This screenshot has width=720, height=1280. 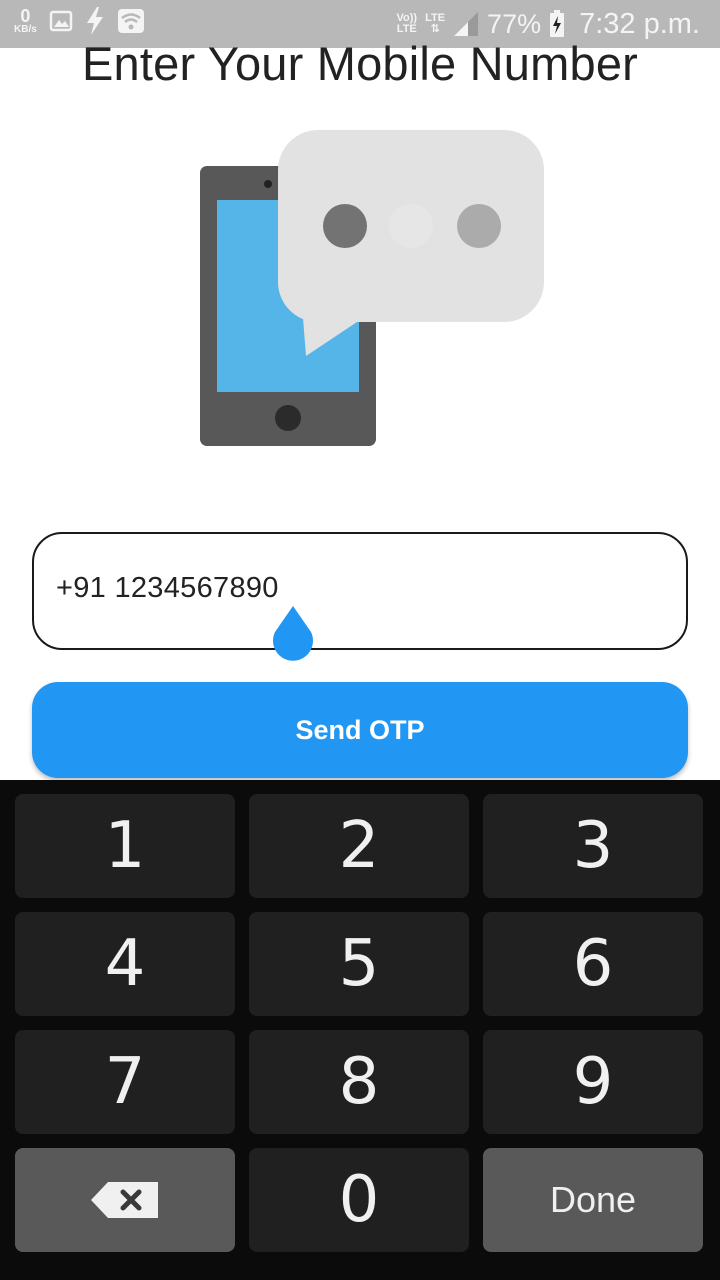 What do you see at coordinates (293, 633) in the screenshot?
I see `text-cursor-handle-icon` at bounding box center [293, 633].